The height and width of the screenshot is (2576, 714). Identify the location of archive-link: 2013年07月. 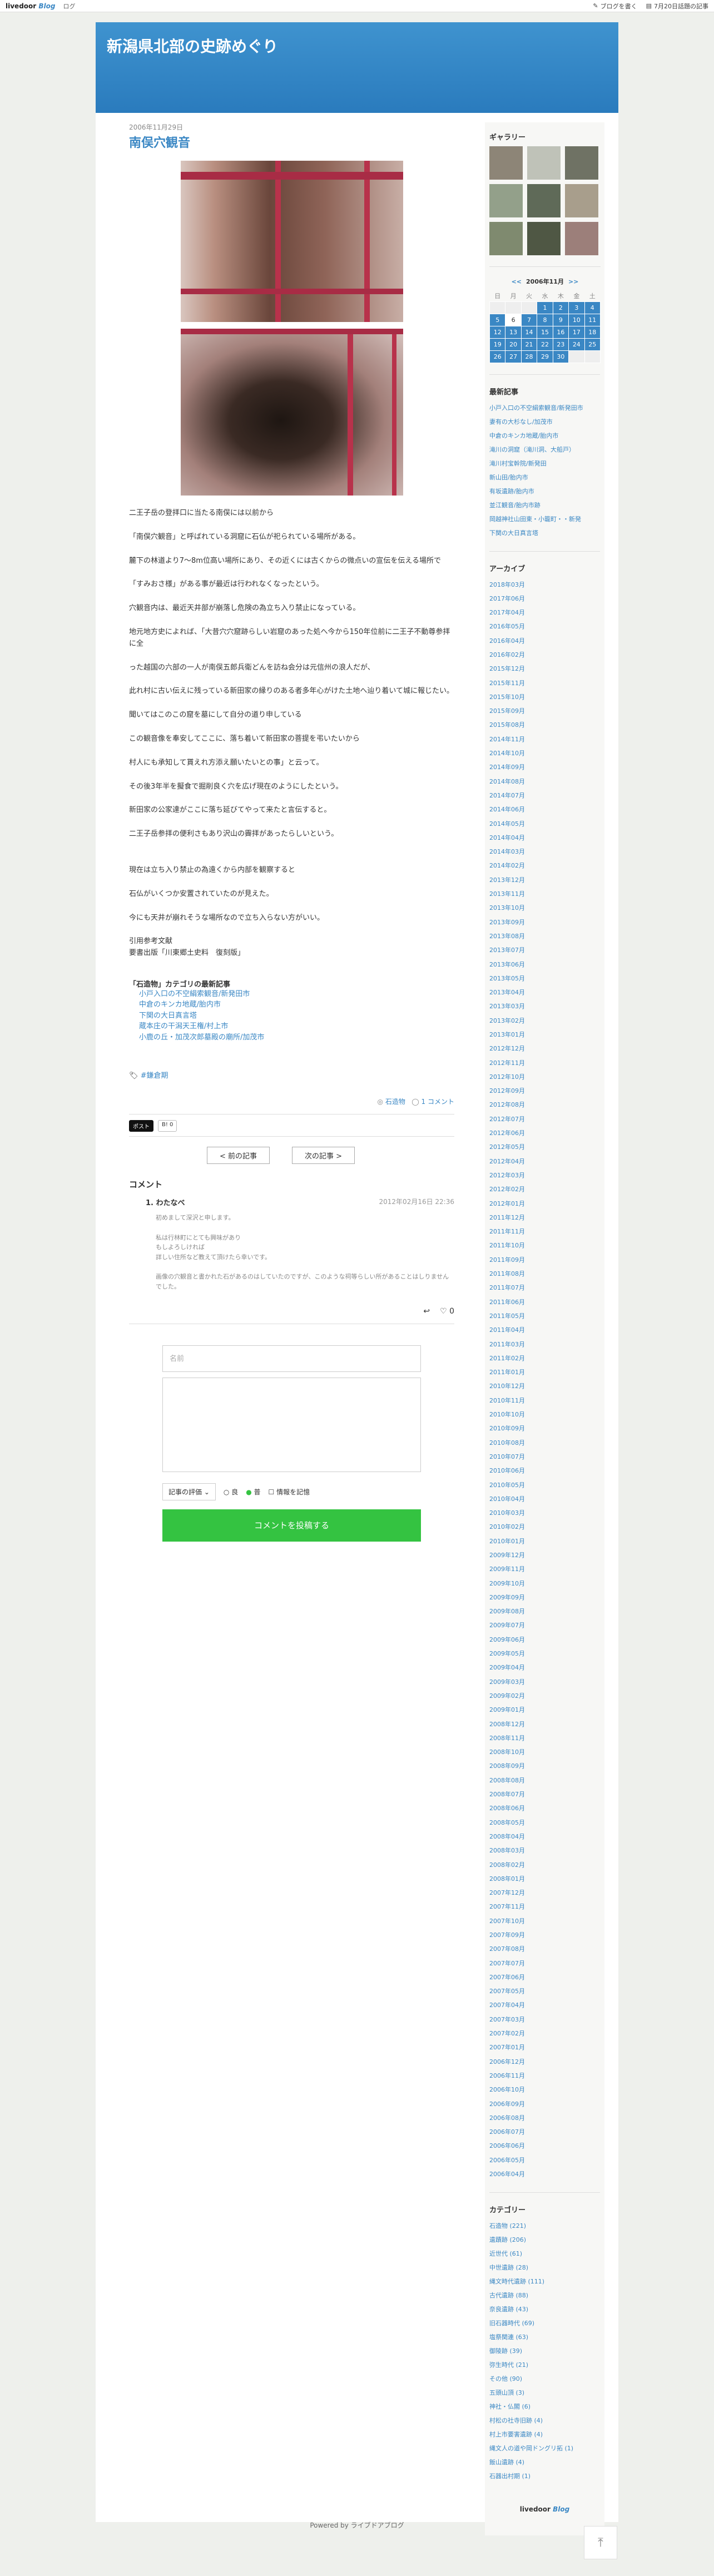
(507, 951).